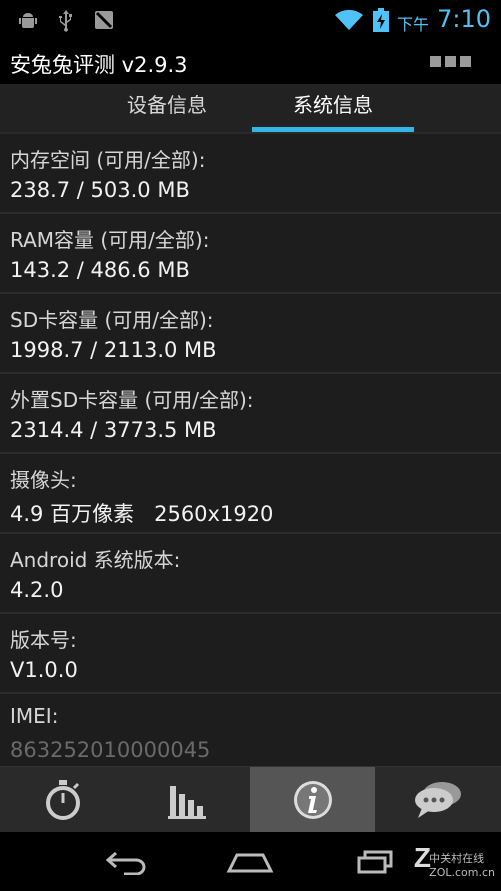 The width and height of the screenshot is (501, 891). Describe the element at coordinates (95, 560) in the screenshot. I see `info-label: Android 系统版本:` at that location.